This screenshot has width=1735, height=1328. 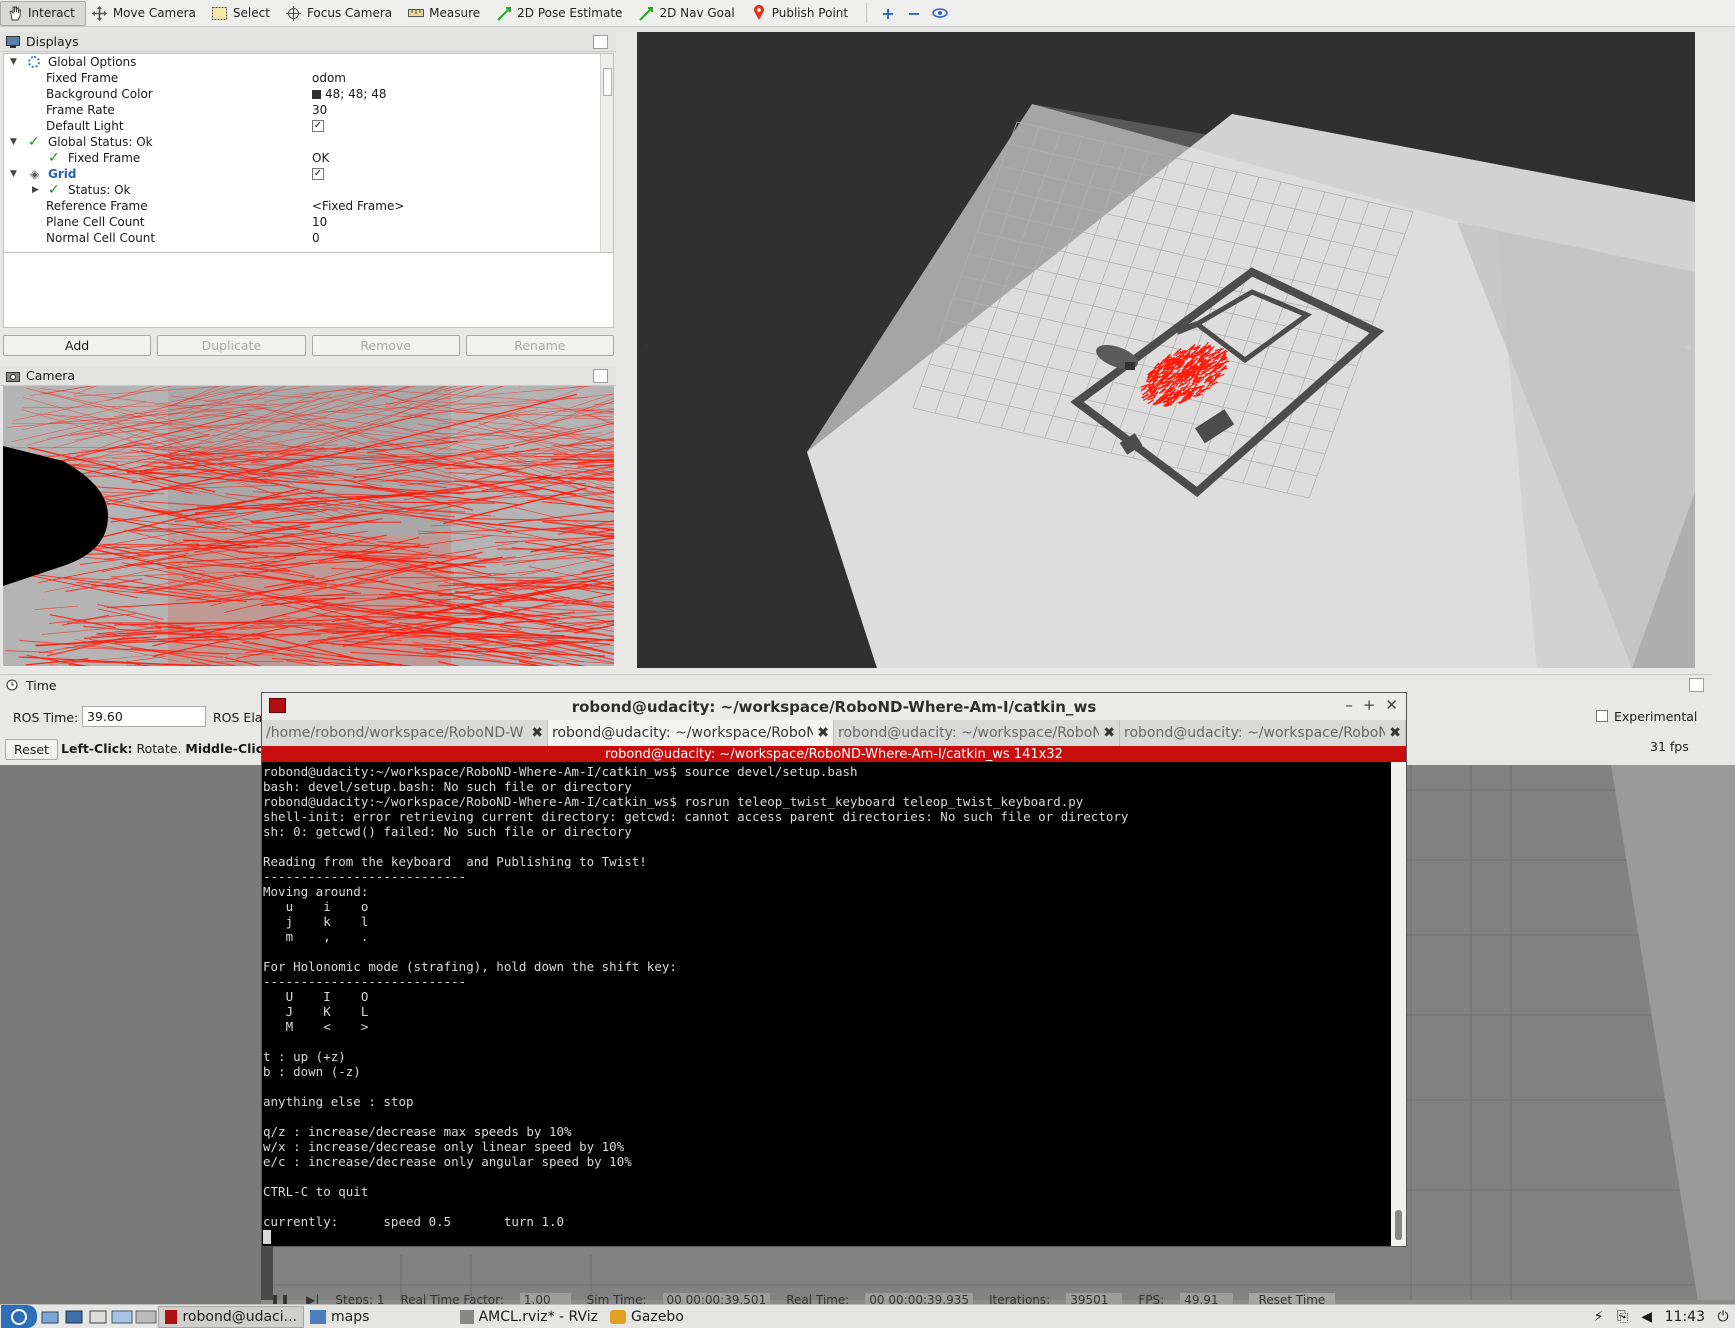 What do you see at coordinates (51, 375) in the screenshot?
I see `camera-title: Camera` at bounding box center [51, 375].